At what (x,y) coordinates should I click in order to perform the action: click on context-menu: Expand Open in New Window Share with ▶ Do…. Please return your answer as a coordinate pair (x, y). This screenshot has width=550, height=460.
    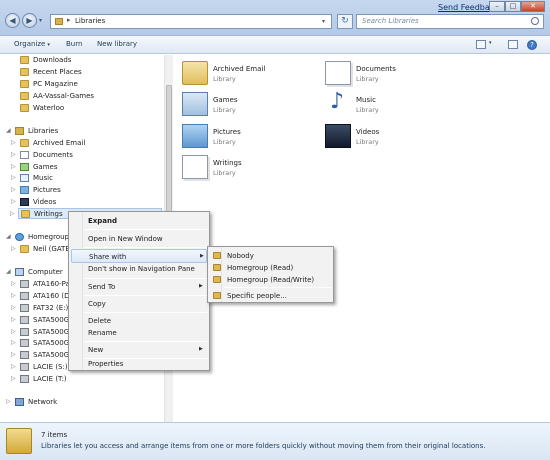
    Looking at the image, I should click on (139, 291).